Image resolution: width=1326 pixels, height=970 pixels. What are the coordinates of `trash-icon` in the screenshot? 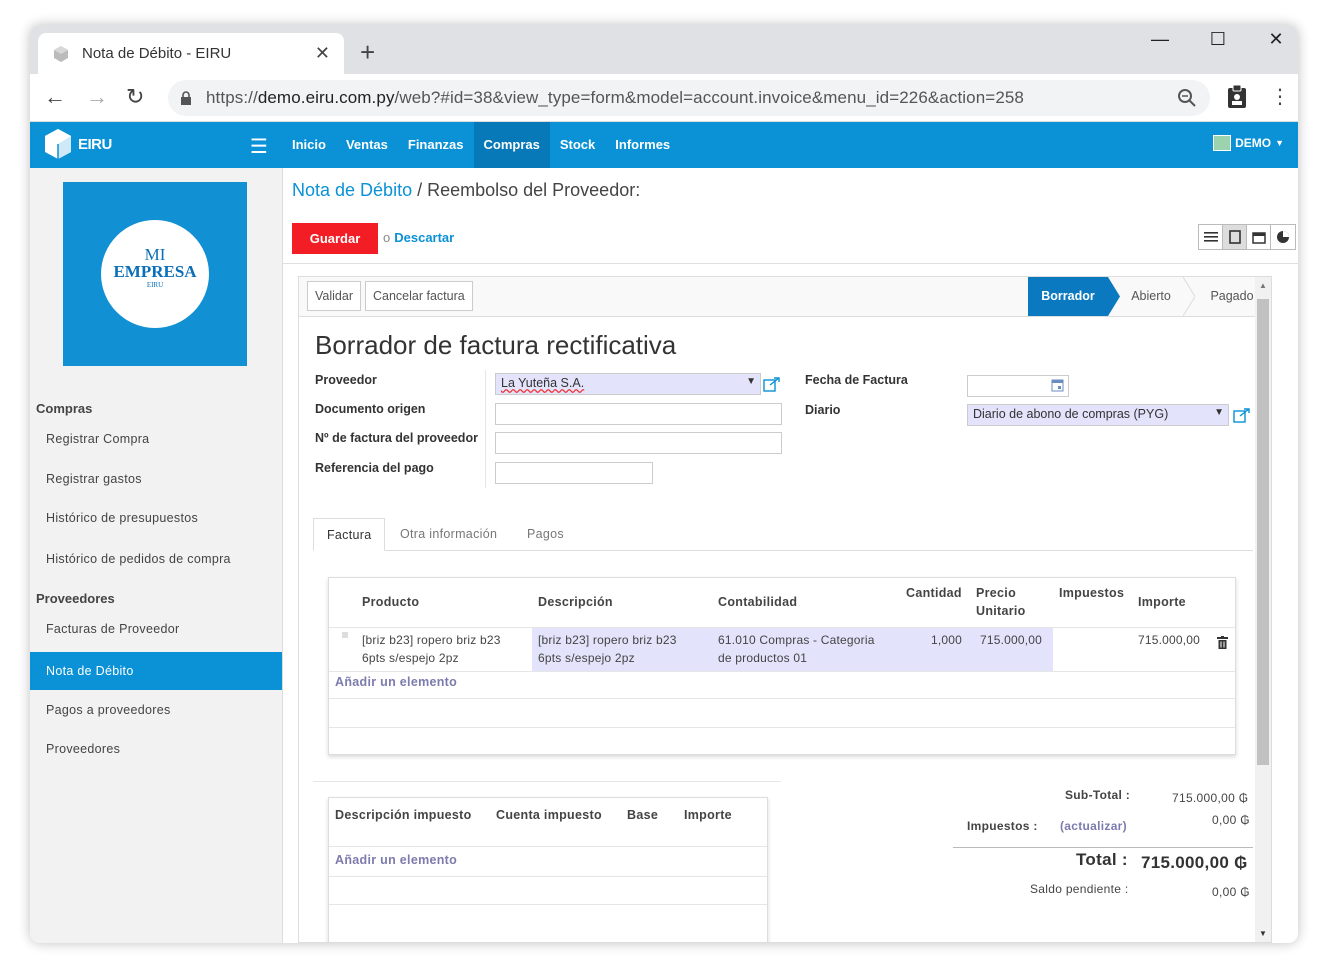 It's located at (1222, 642).